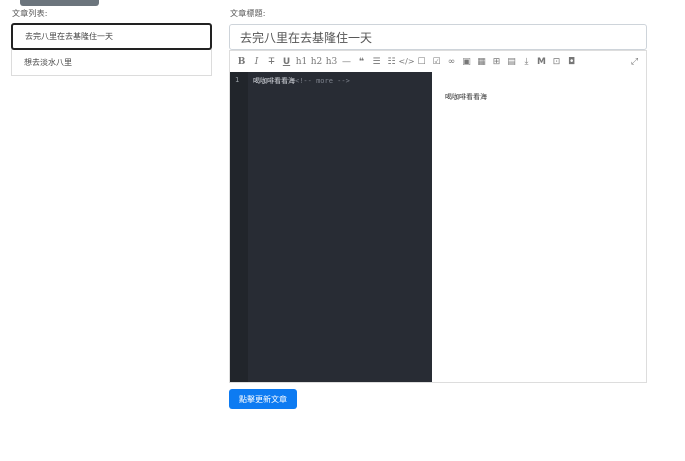  Describe the element at coordinates (451, 61) in the screenshot. I see `link-icon: ∞` at that location.